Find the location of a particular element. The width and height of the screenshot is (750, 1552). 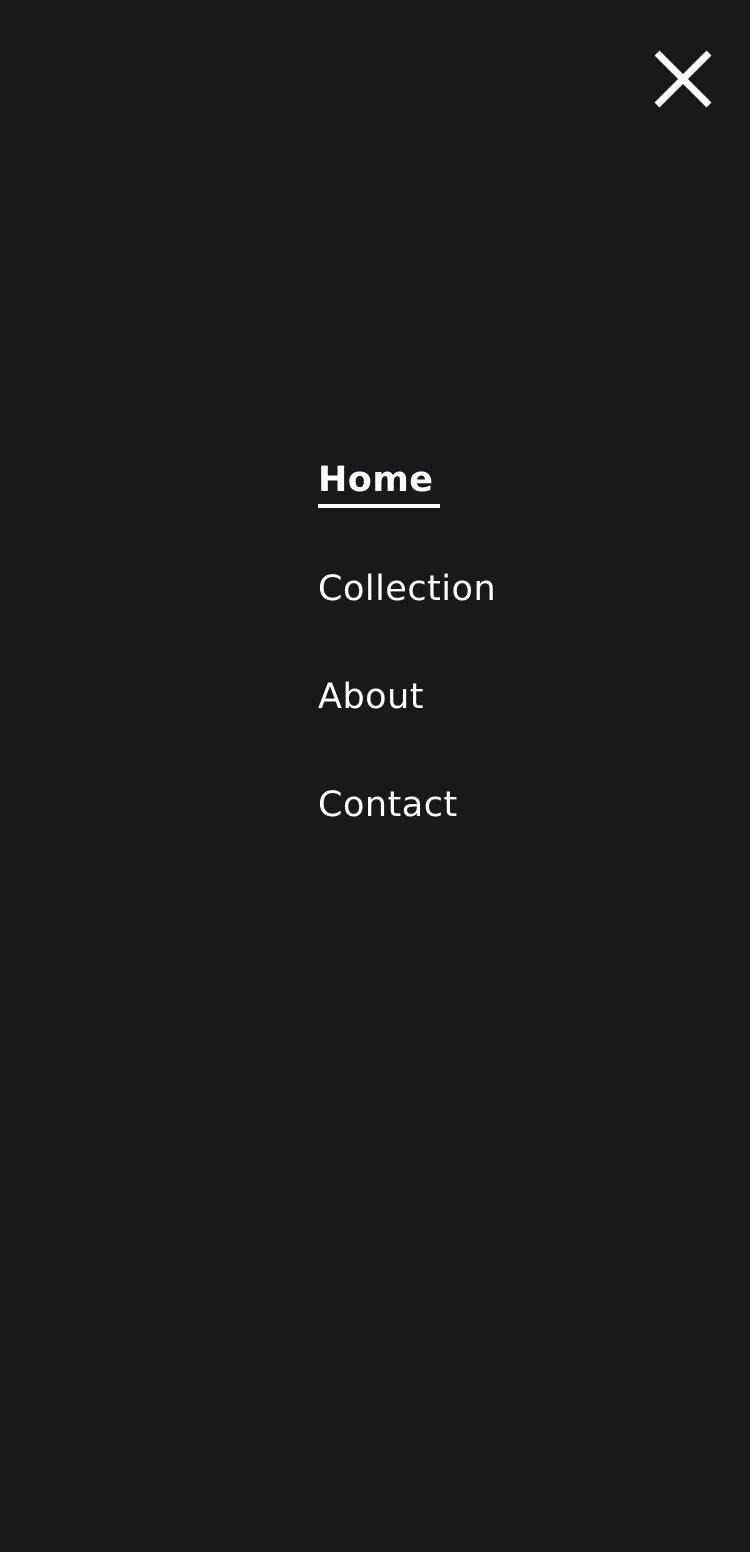

main-nav: Home Collection About Contact is located at coordinates (407, 672).